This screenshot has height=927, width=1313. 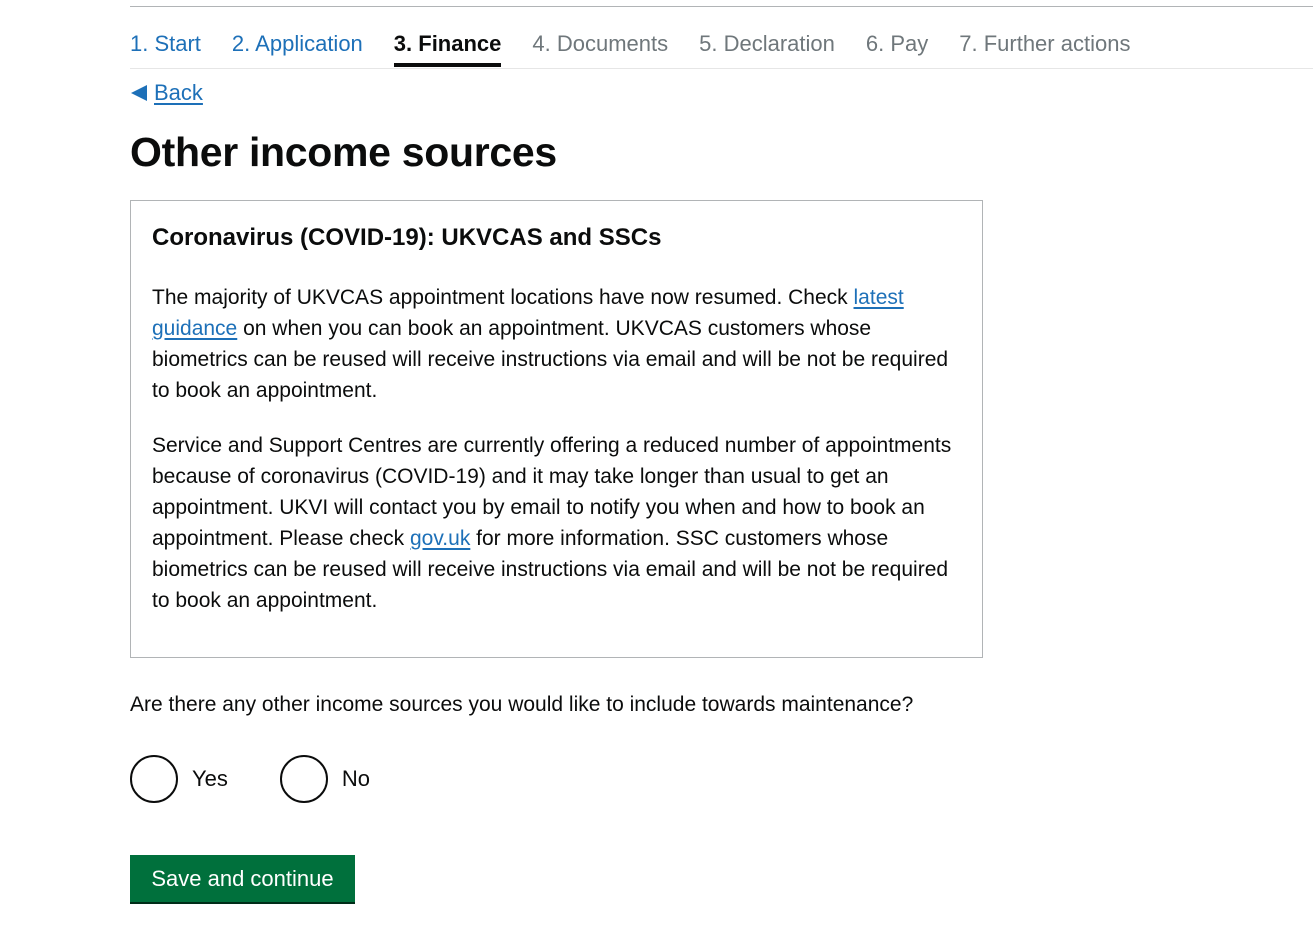 I want to click on radio-yes-label: Yes, so click(x=210, y=779).